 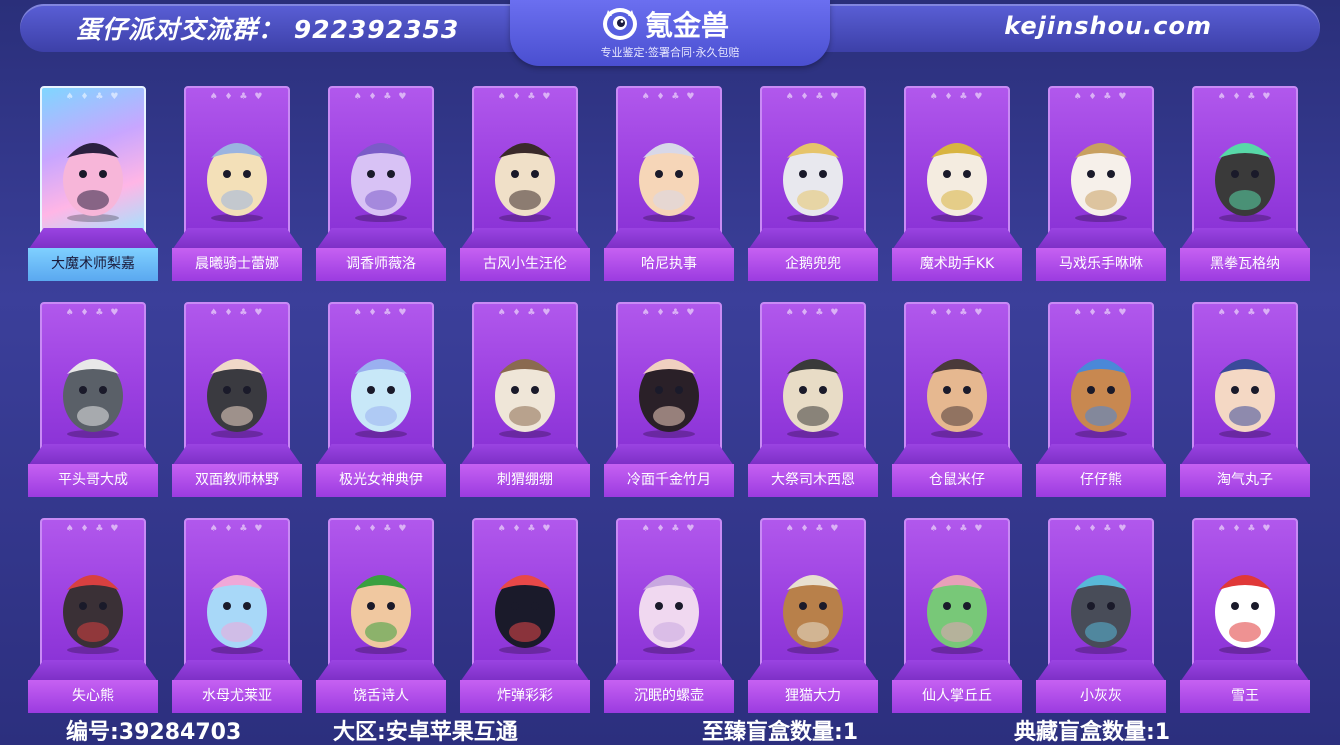 I want to click on skin-name: 冷面千金竹月, so click(x=669, y=480).